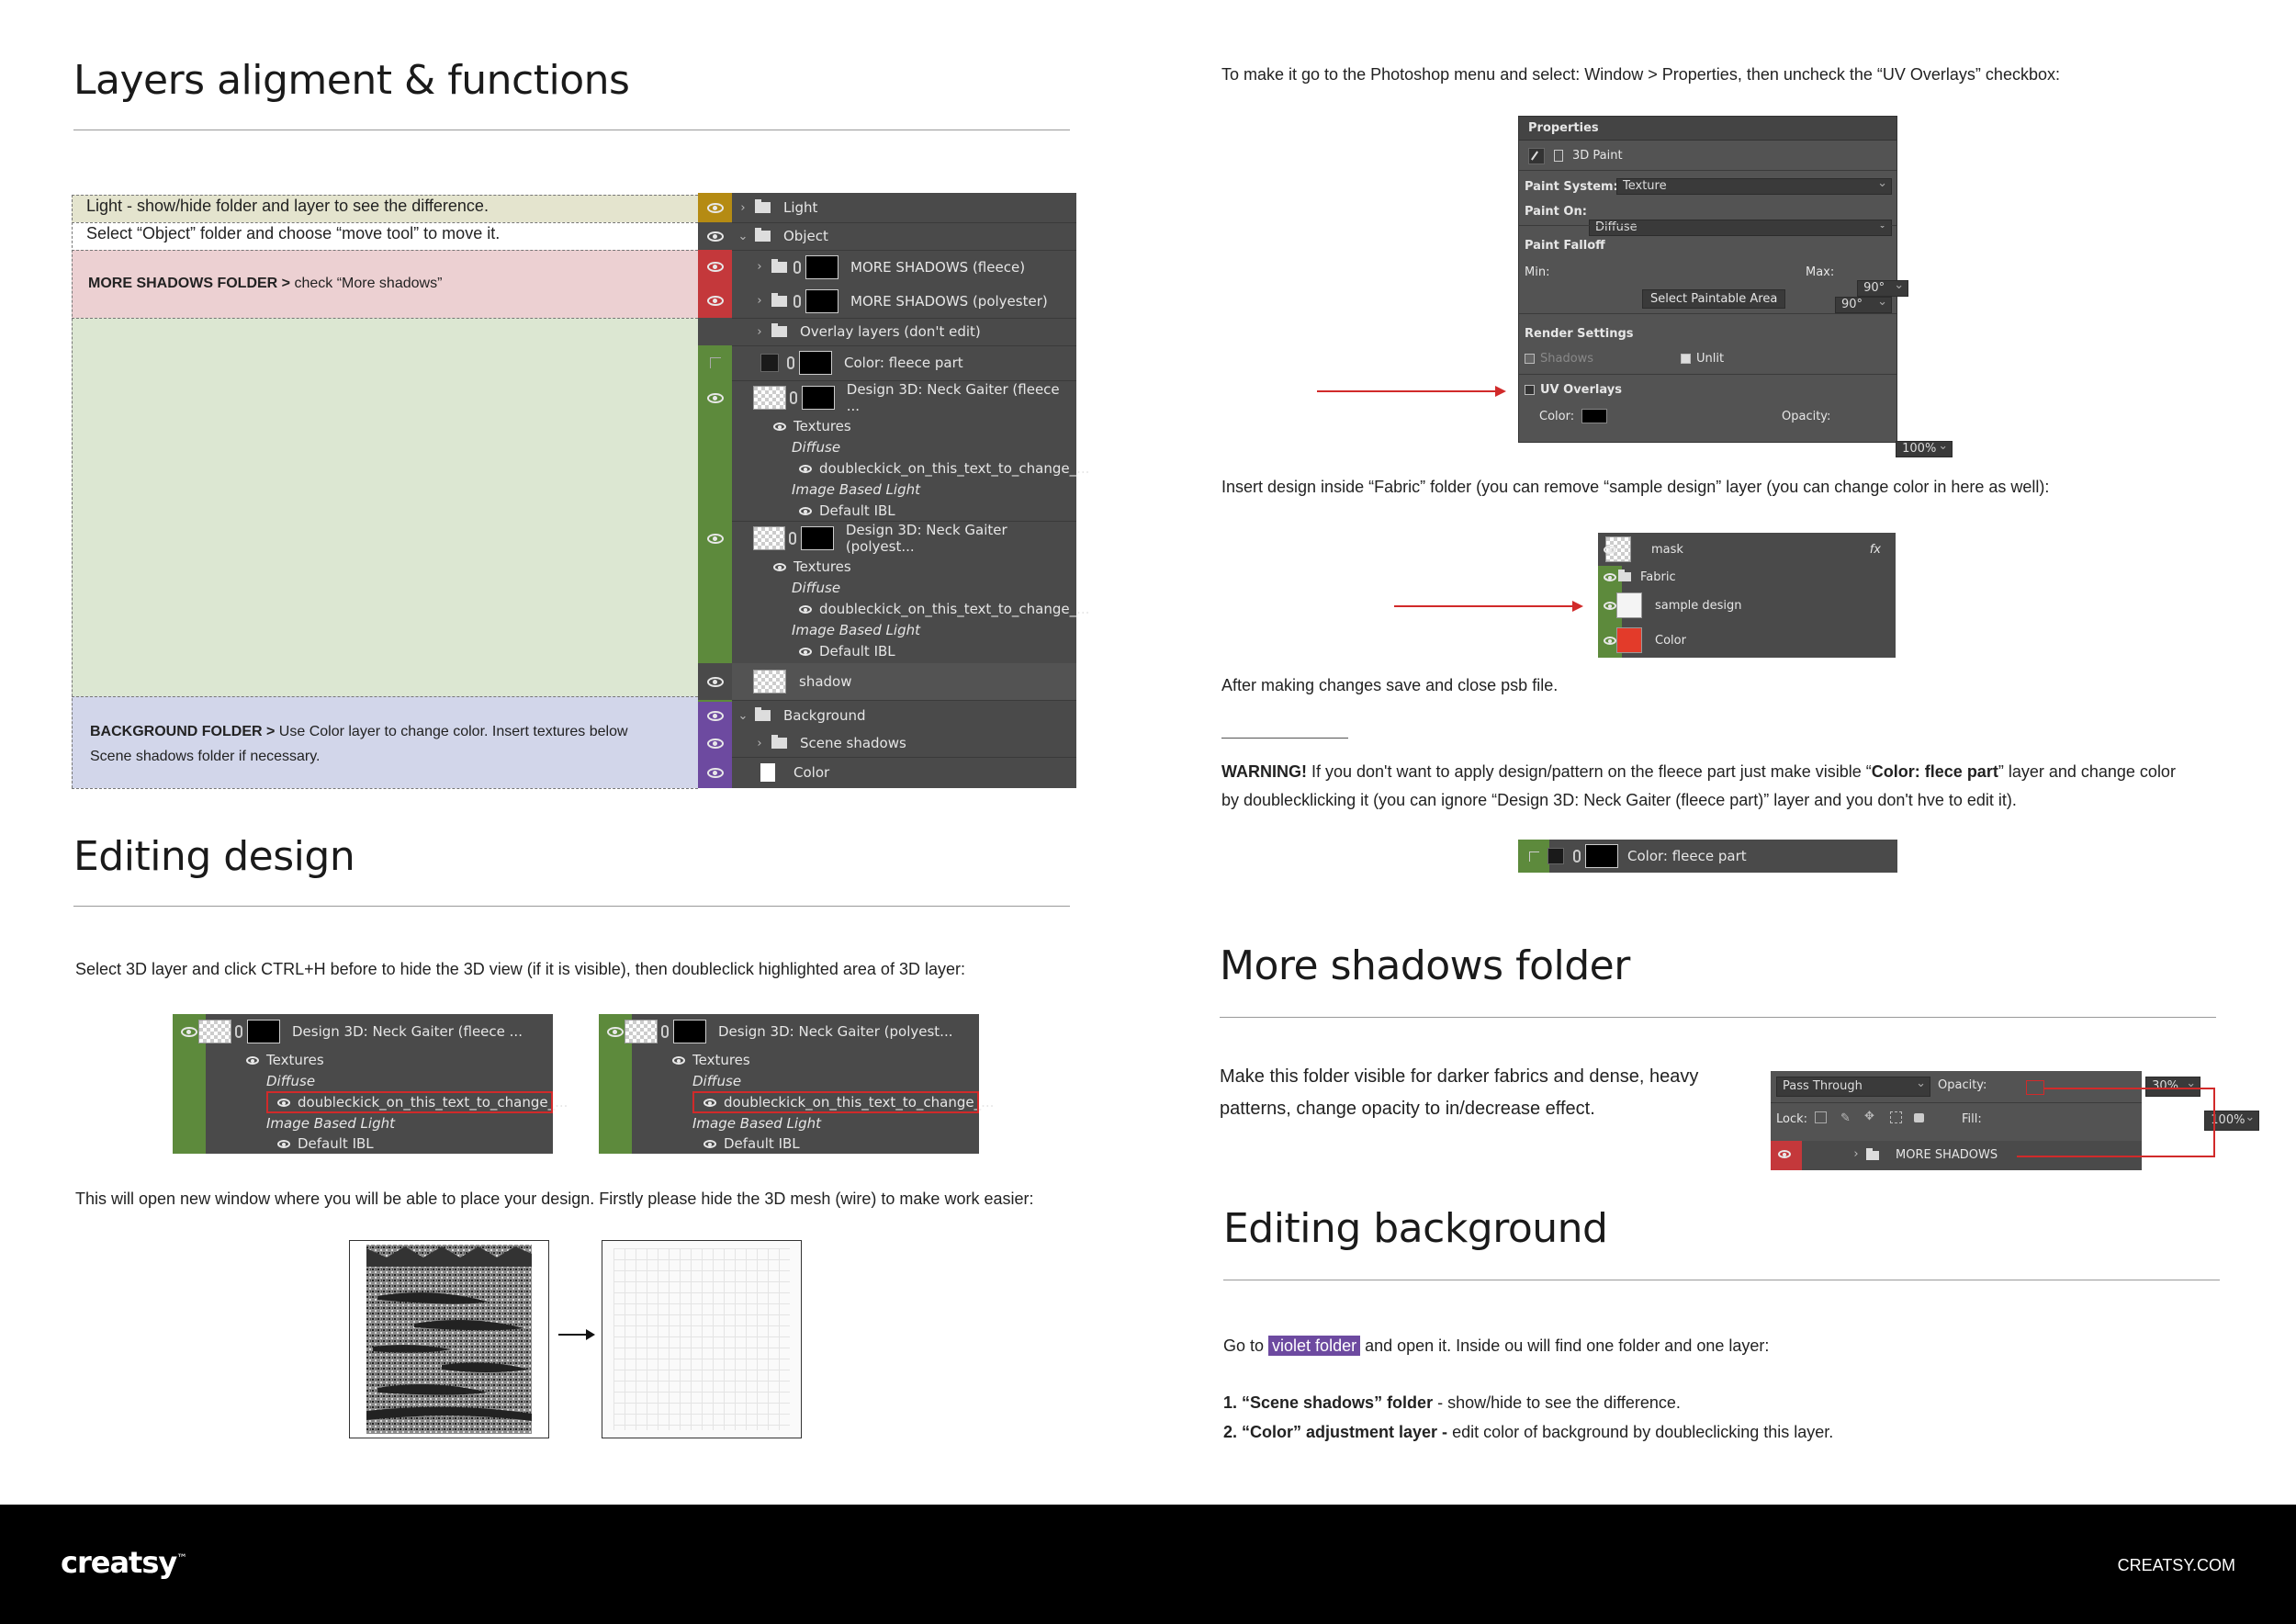  Describe the element at coordinates (1571, 187) in the screenshot. I see `paint-system-label: Paint System:` at that location.